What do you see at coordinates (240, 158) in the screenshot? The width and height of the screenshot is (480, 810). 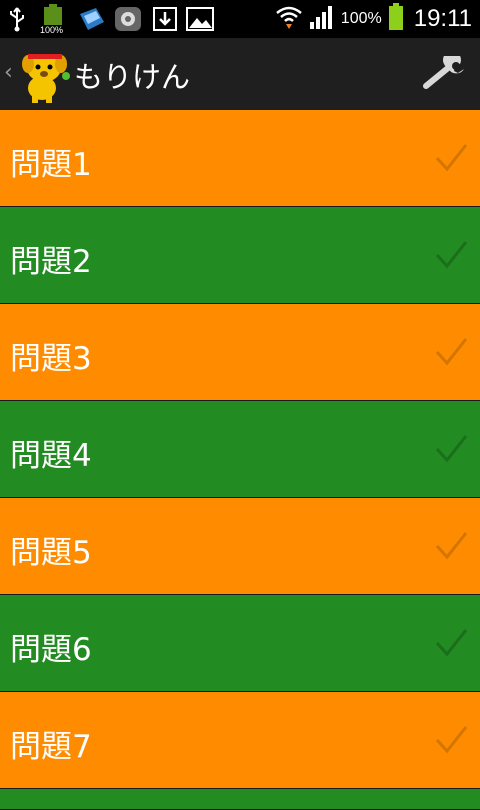 I see `list-item: 問題1` at bounding box center [240, 158].